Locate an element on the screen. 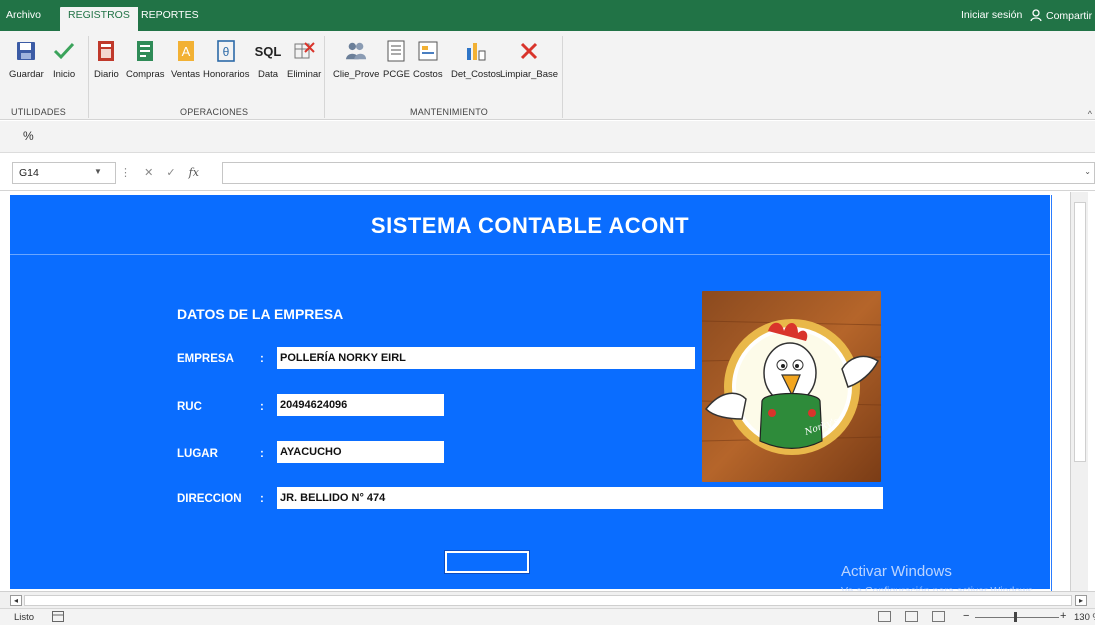 The width and height of the screenshot is (1095, 625). svg-text: A is located at coordinates (185, 51).